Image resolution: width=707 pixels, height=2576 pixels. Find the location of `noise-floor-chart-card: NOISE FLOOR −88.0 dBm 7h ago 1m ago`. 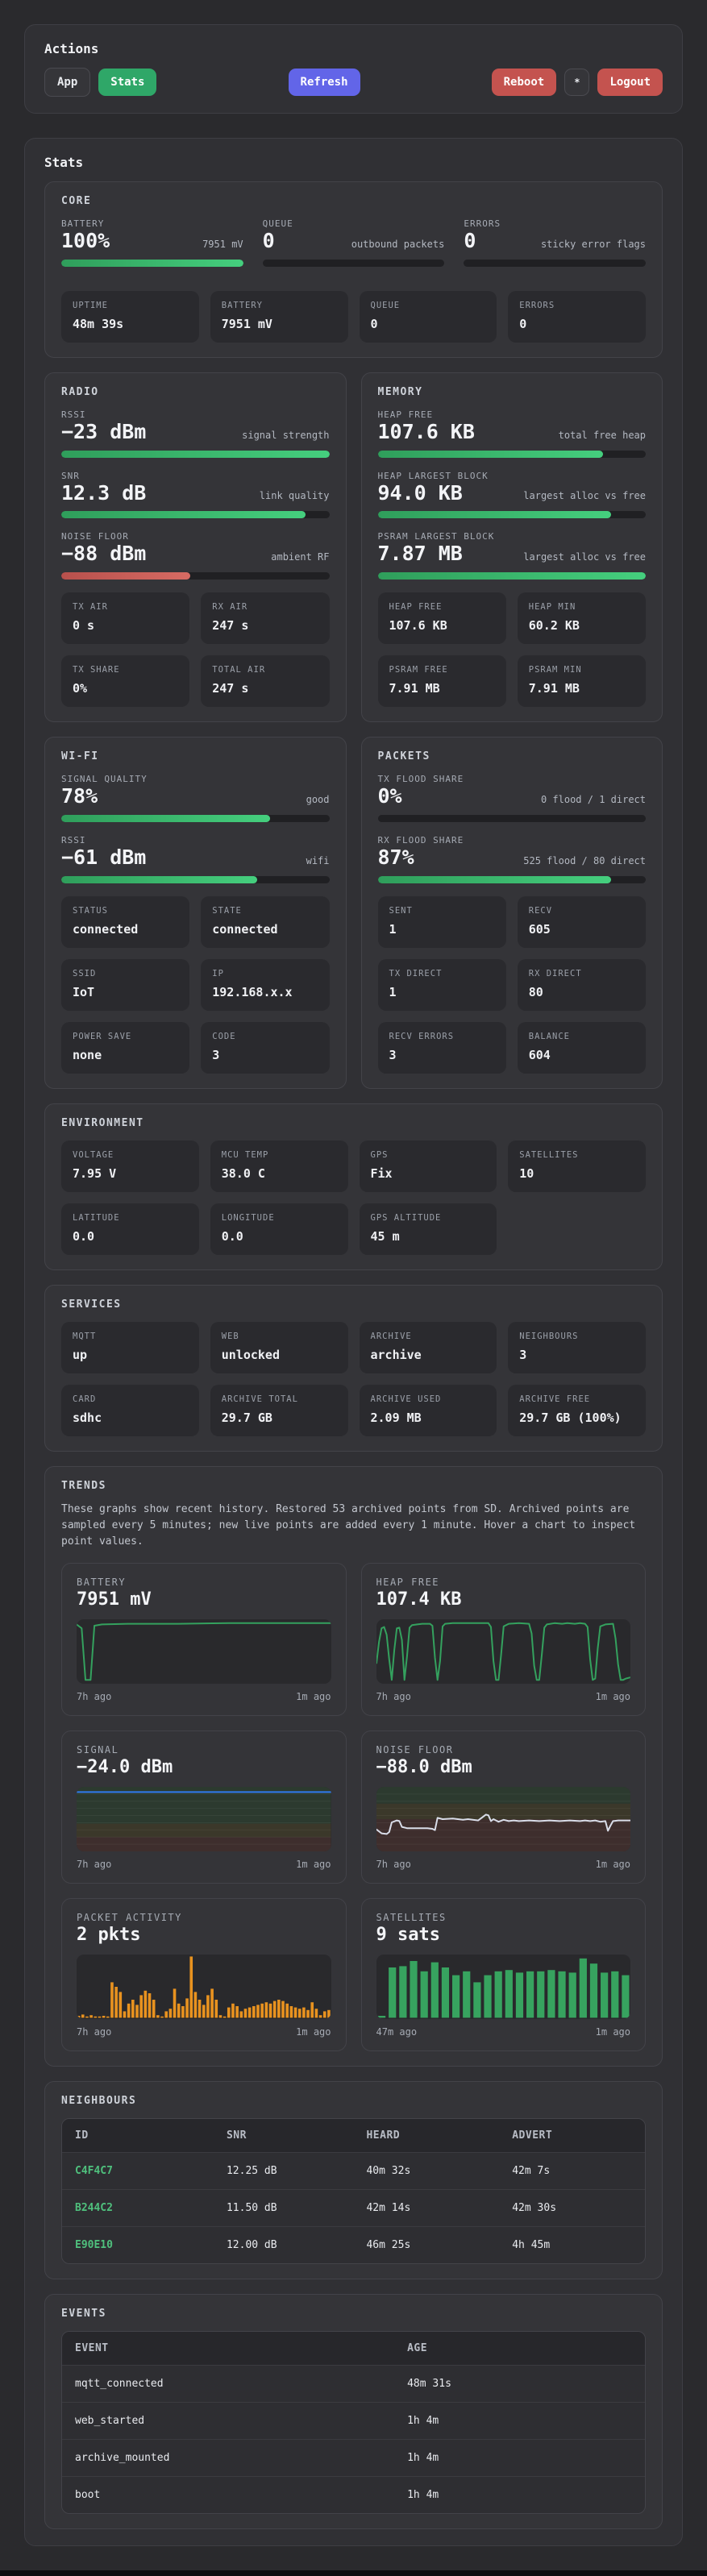

noise-floor-chart-card: NOISE FLOOR −88.0 dBm 7h ago 1m ago is located at coordinates (503, 1807).